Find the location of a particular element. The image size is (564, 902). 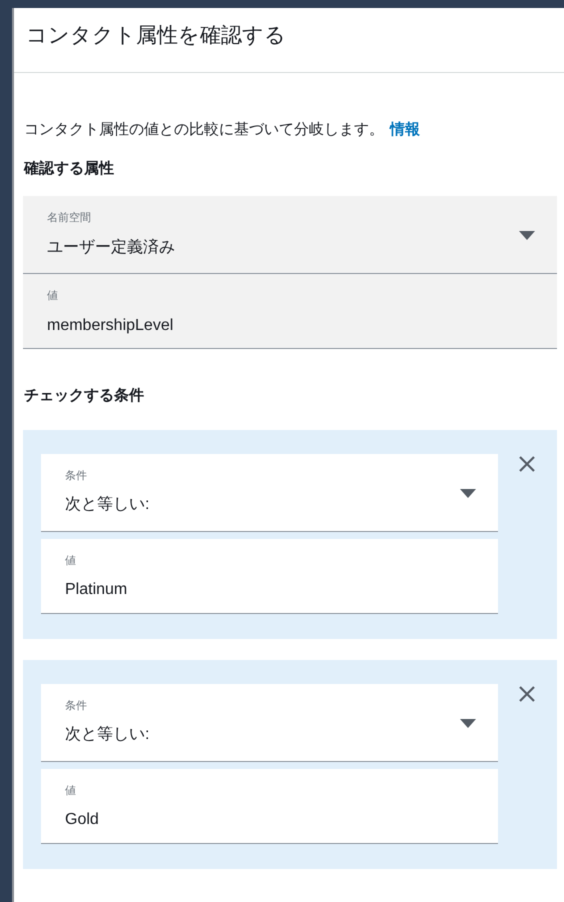

description: コンタクト属性の値との比較に基づいて分岐します。 情報 is located at coordinates (222, 130).